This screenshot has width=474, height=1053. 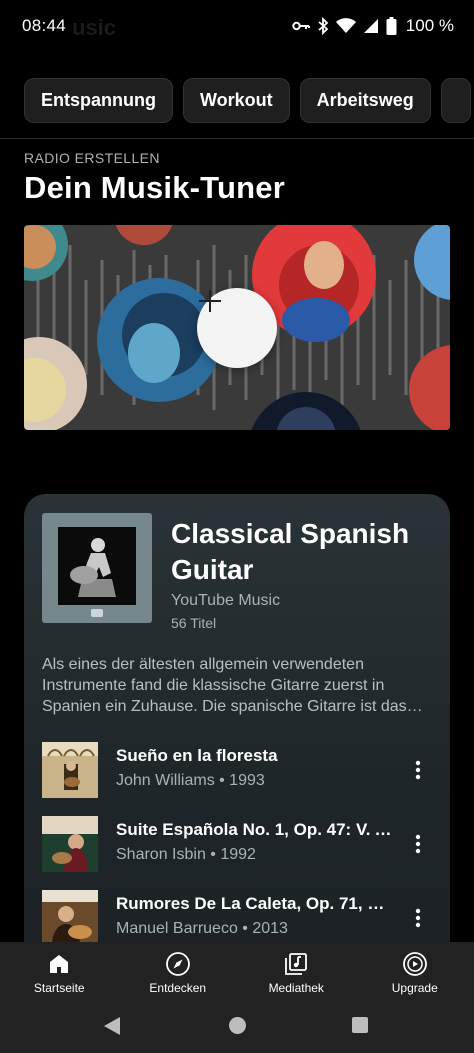 I want to click on cover-artwork, so click(x=97, y=566).